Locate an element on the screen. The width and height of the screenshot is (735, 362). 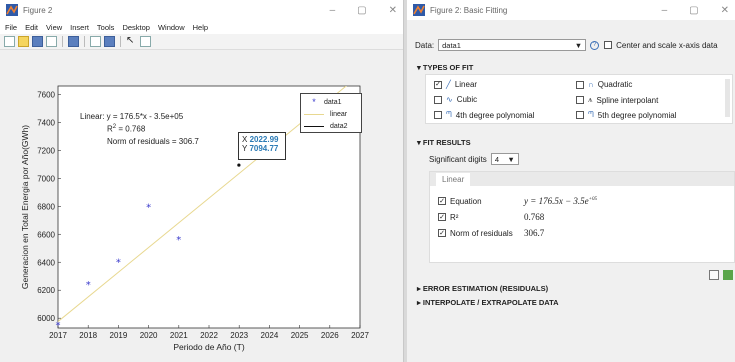
menu-desktop: Desktop is located at coordinates (136, 27).